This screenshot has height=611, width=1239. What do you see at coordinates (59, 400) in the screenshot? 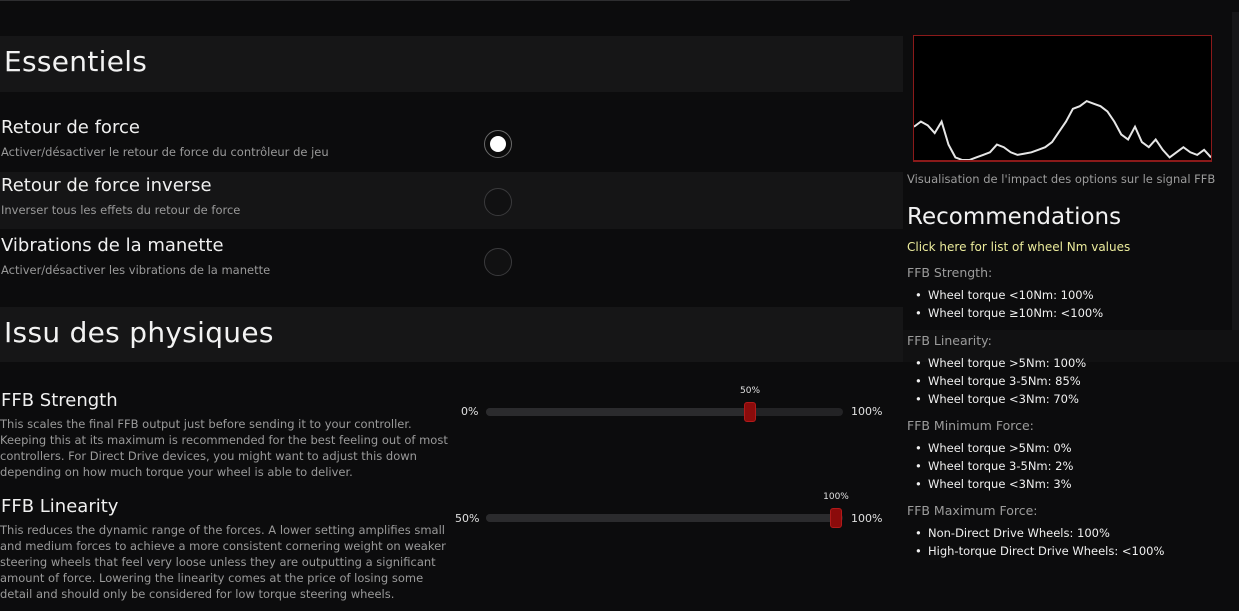
I see `setting-label: FFB Strength` at bounding box center [59, 400].